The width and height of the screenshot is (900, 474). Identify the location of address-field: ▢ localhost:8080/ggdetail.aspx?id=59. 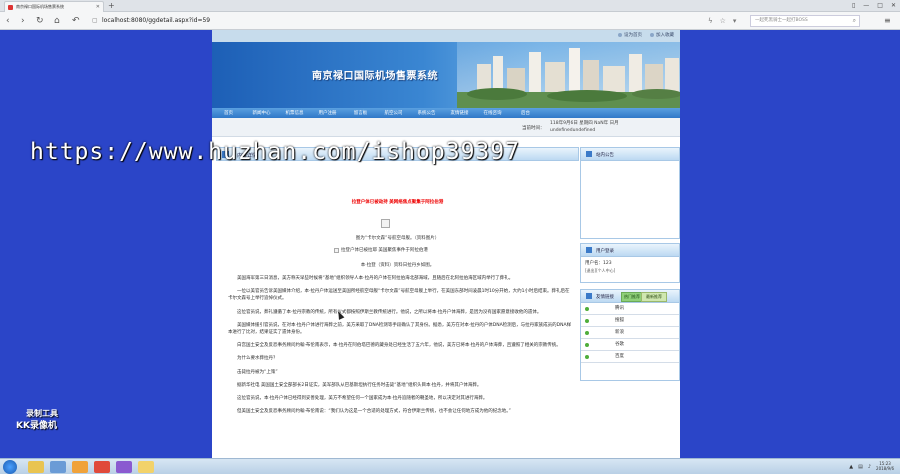
(392, 21).